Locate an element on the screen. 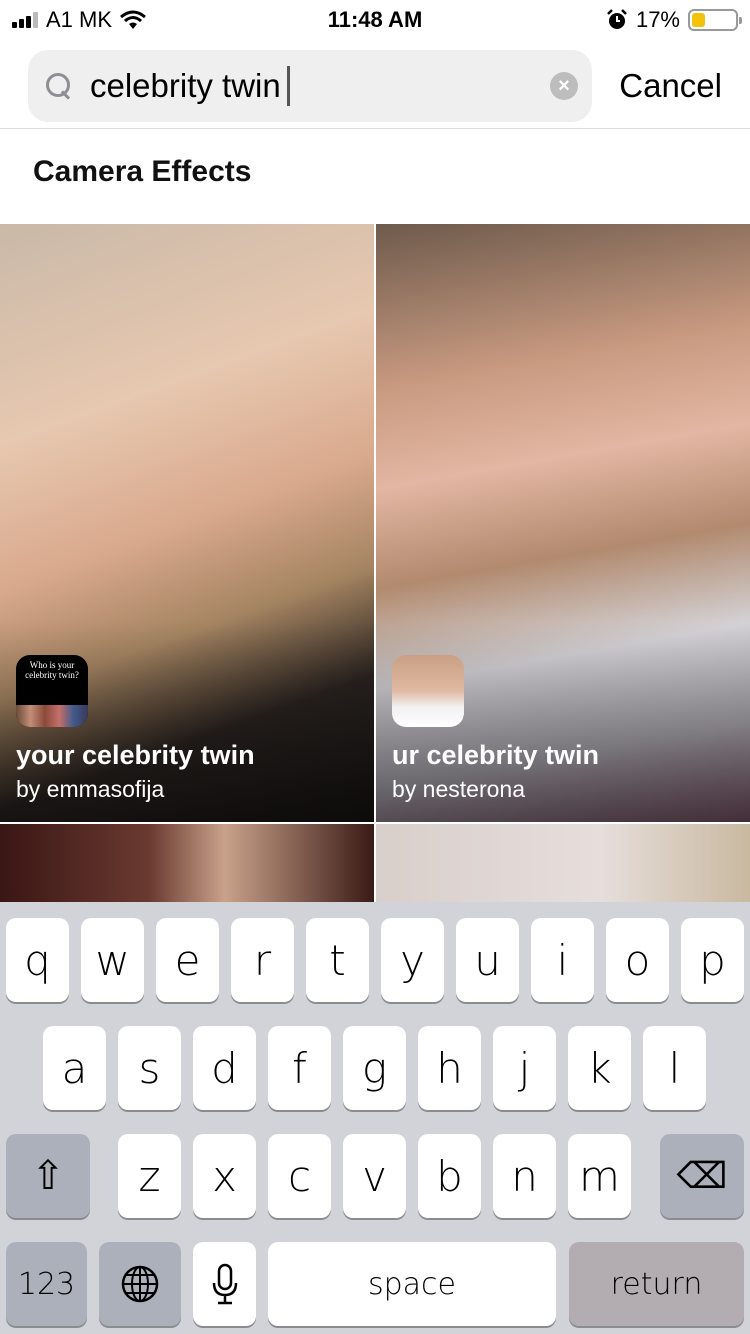 This screenshot has height=1334, width=750. clear-search-button: × is located at coordinates (564, 86).